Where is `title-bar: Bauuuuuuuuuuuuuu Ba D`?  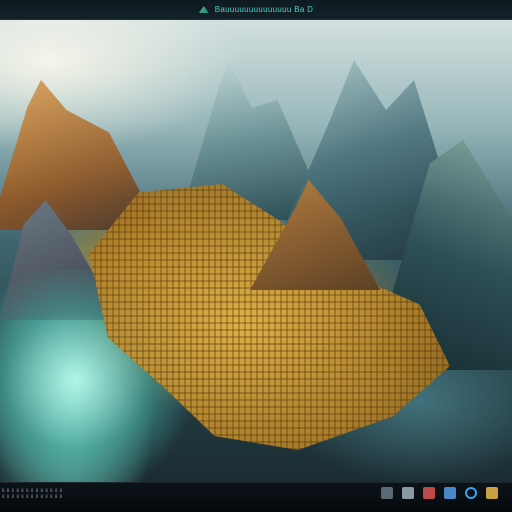
title-bar: Bauuuuuuuuuuuuuu Ba D is located at coordinates (256, 10).